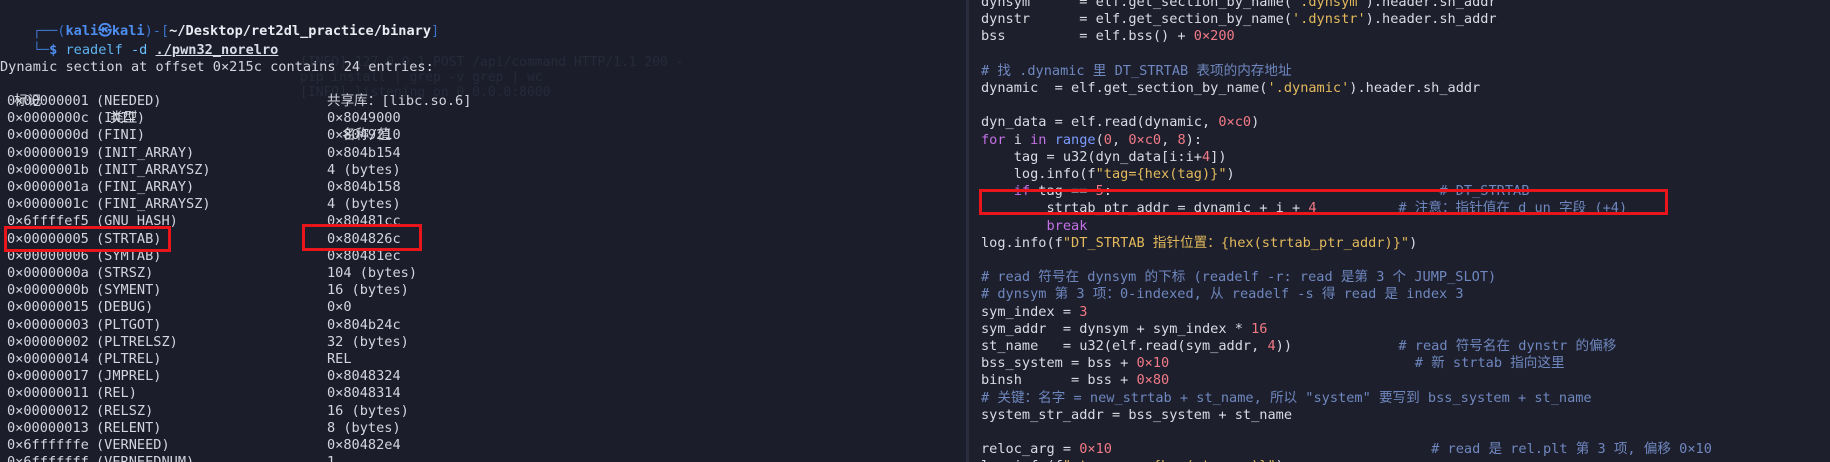 This screenshot has width=1830, height=462. What do you see at coordinates (1108, 36) in the screenshot?
I see `code-line: bss = elf.bss() + 0×200` at bounding box center [1108, 36].